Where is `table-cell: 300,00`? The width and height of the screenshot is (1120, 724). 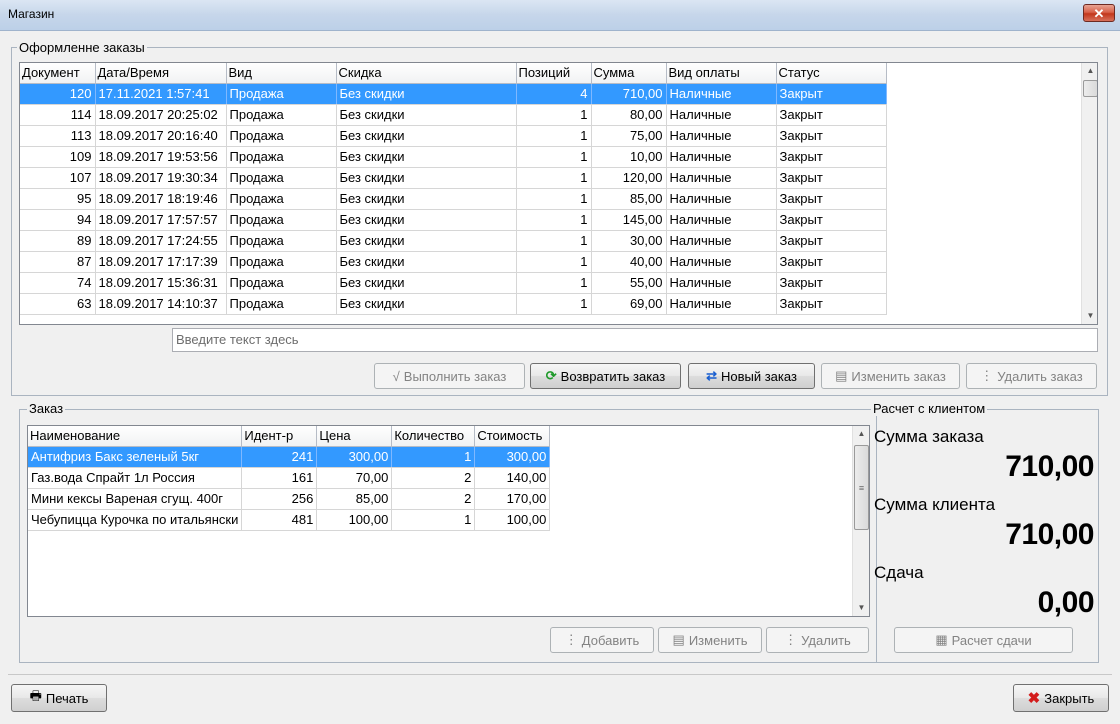
table-cell: 300,00 is located at coordinates (354, 457).